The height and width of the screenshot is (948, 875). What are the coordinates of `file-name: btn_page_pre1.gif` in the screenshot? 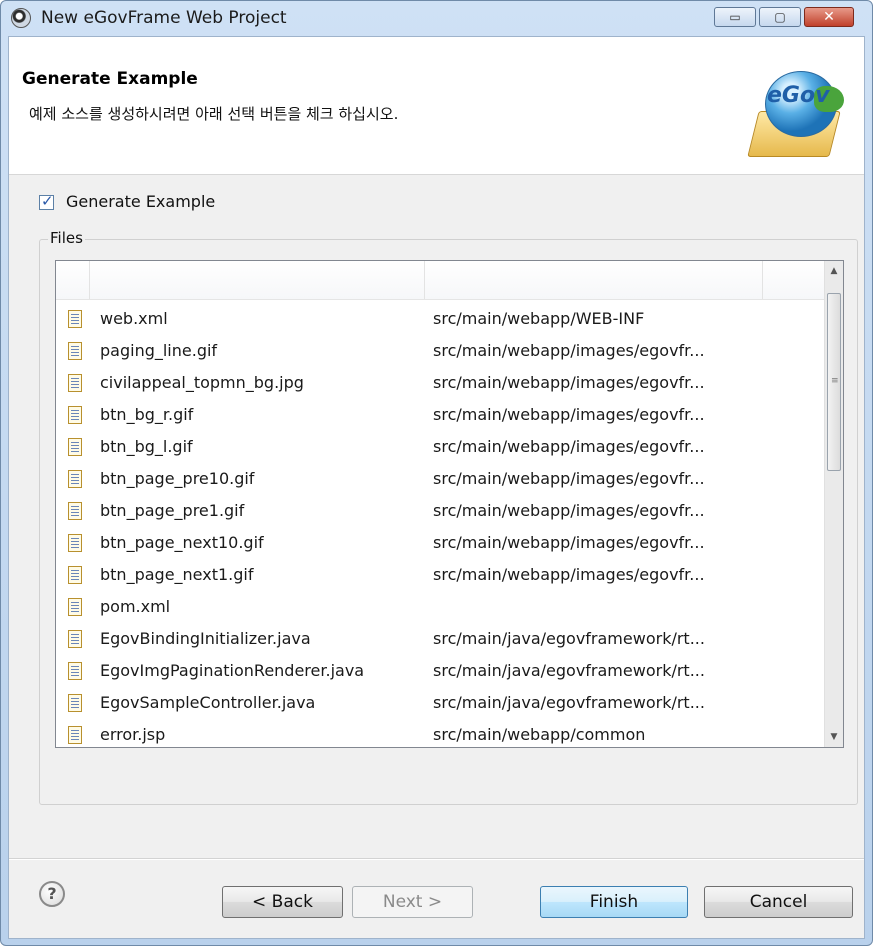 It's located at (172, 510).